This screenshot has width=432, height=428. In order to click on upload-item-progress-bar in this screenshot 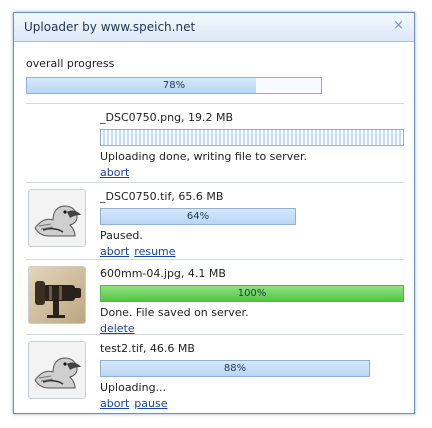, I will do `click(252, 137)`.